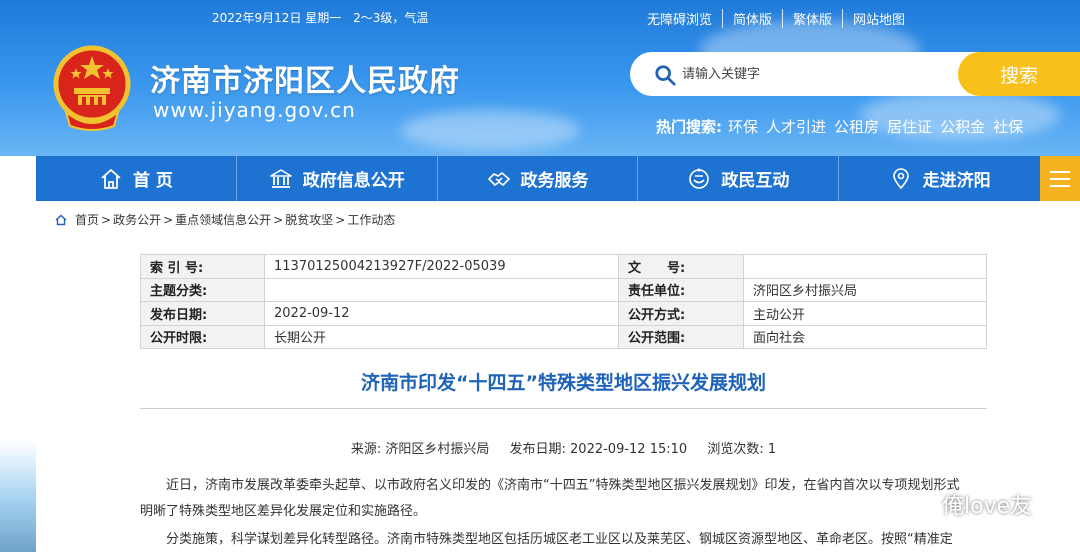  What do you see at coordinates (915, 504) in the screenshot?
I see `wechat-icon` at bounding box center [915, 504].